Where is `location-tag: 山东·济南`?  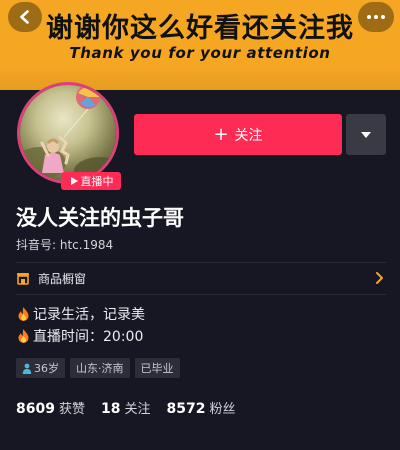 location-tag: 山东·济南 is located at coordinates (100, 368).